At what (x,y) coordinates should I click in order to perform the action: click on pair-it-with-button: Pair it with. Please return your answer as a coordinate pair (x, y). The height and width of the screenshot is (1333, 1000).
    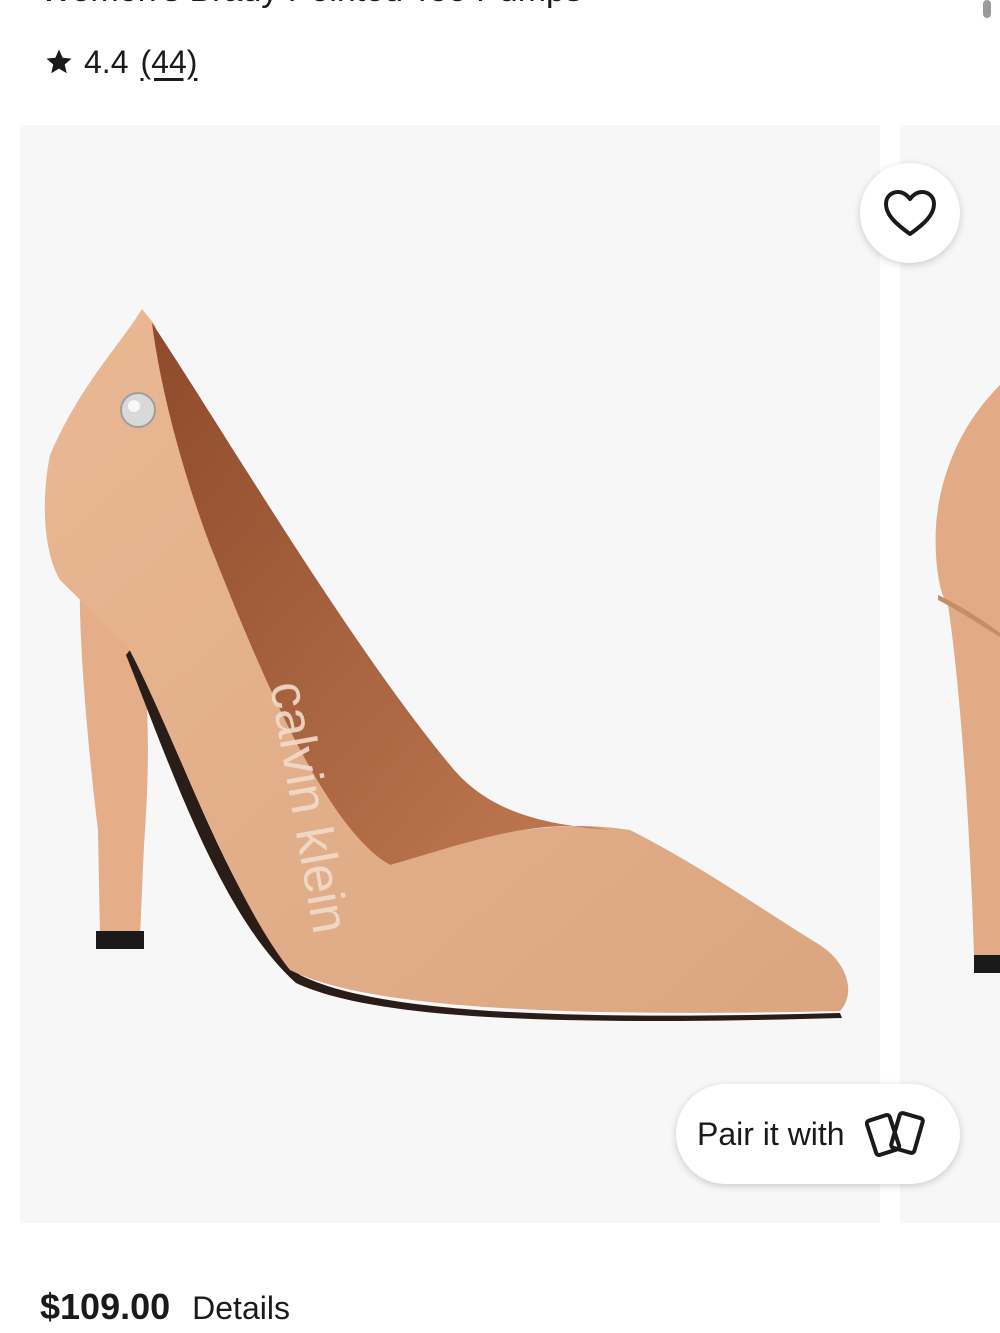
    Looking at the image, I should click on (818, 1134).